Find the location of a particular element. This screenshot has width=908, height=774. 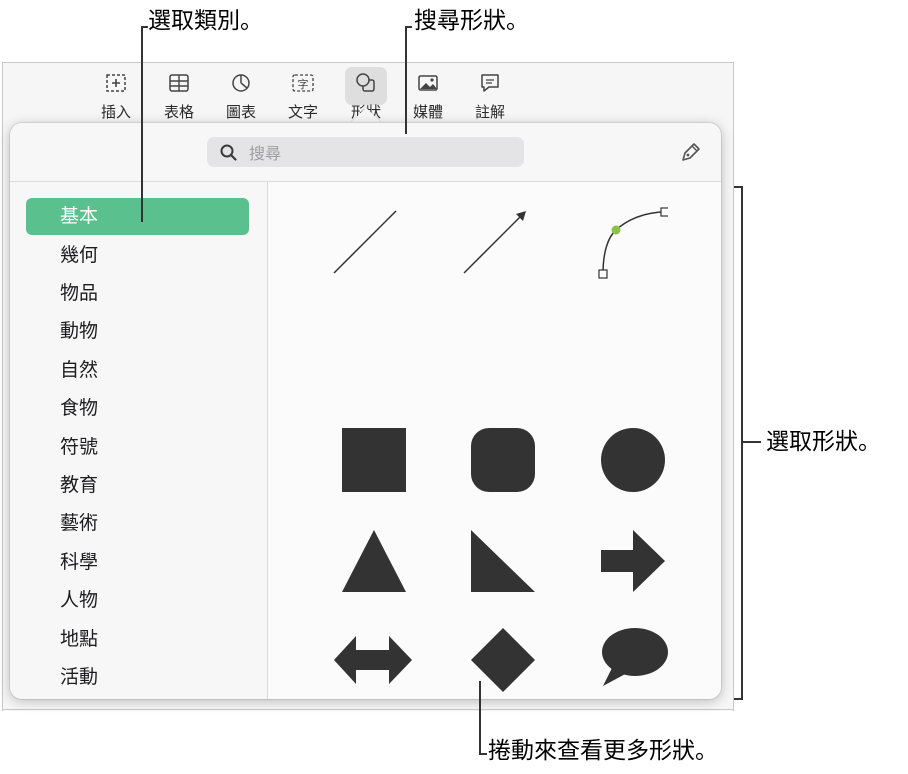

toolbar-chart-button: 圖表 is located at coordinates (241, 97).